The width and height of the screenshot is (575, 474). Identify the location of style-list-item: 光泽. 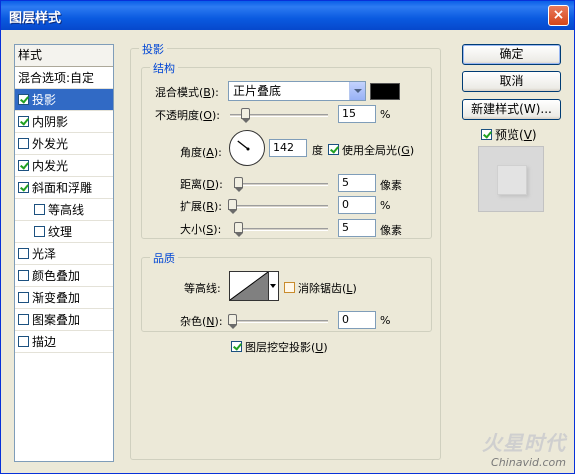
(64, 254).